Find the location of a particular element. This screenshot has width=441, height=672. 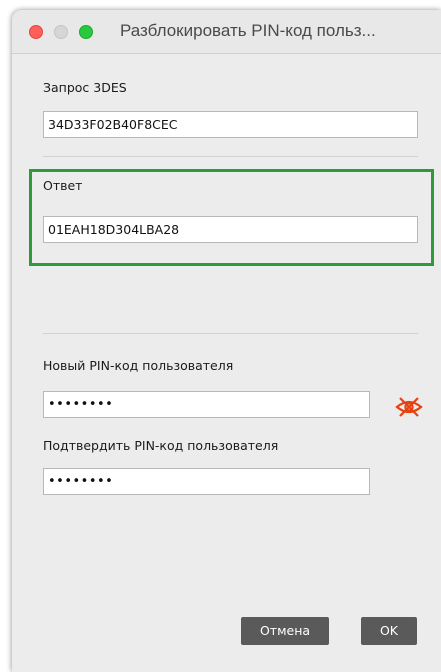

eye-icon is located at coordinates (409, 407).